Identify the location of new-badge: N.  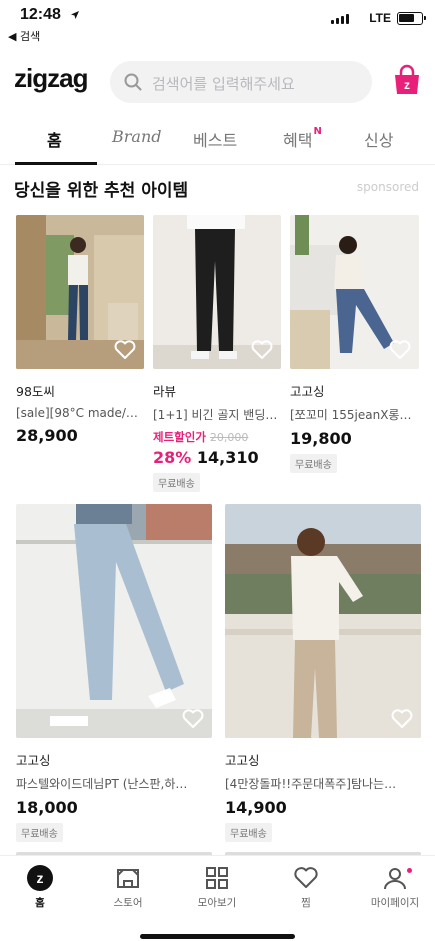
(317, 131).